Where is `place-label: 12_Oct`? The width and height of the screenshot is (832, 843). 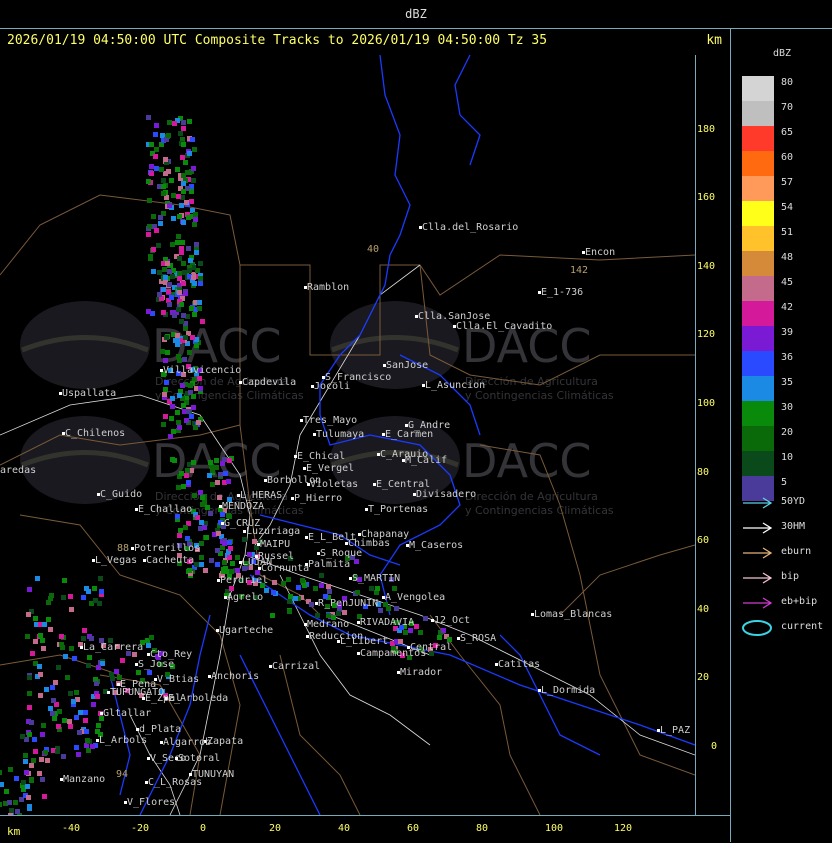
place-label: 12_Oct is located at coordinates (452, 620).